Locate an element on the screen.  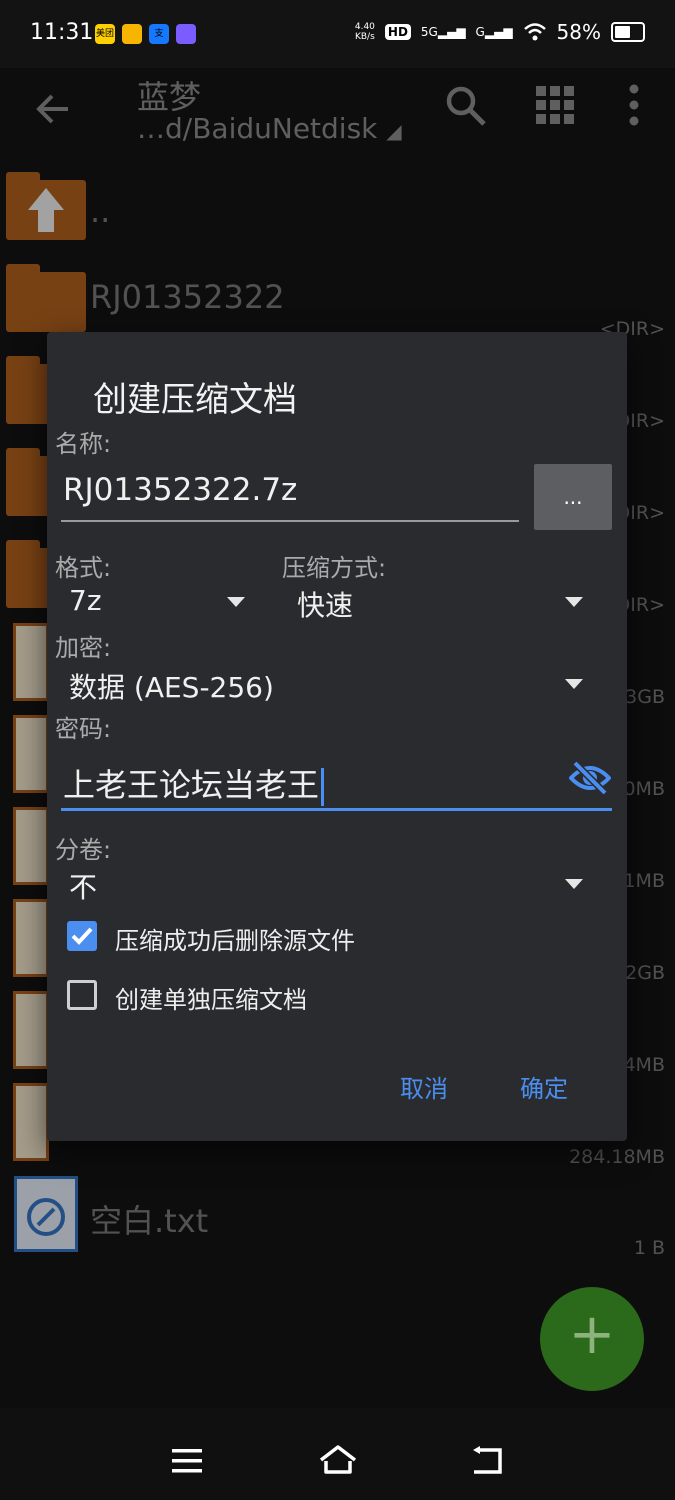
delete-source-label: 压缩成功后删除源文件 is located at coordinates (235, 941).